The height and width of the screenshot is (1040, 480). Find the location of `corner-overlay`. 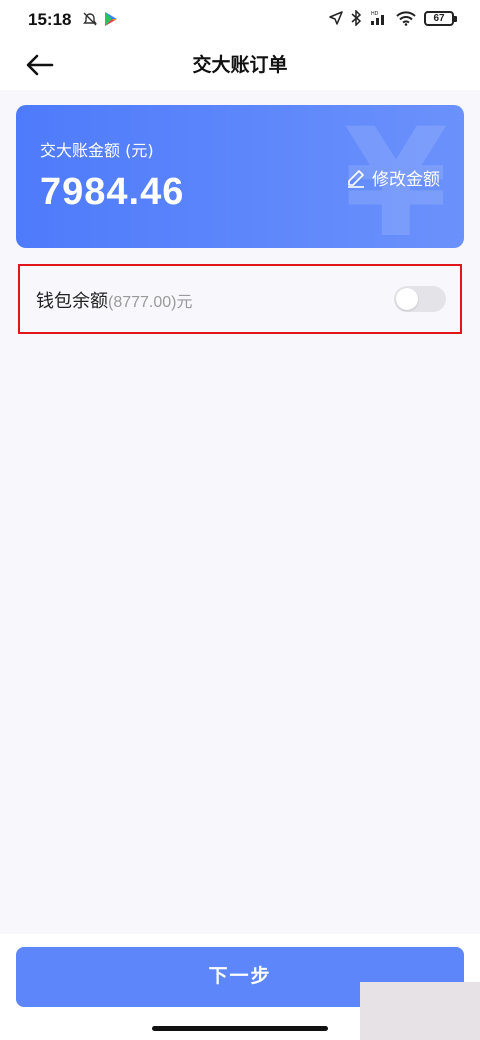

corner-overlay is located at coordinates (420, 1011).